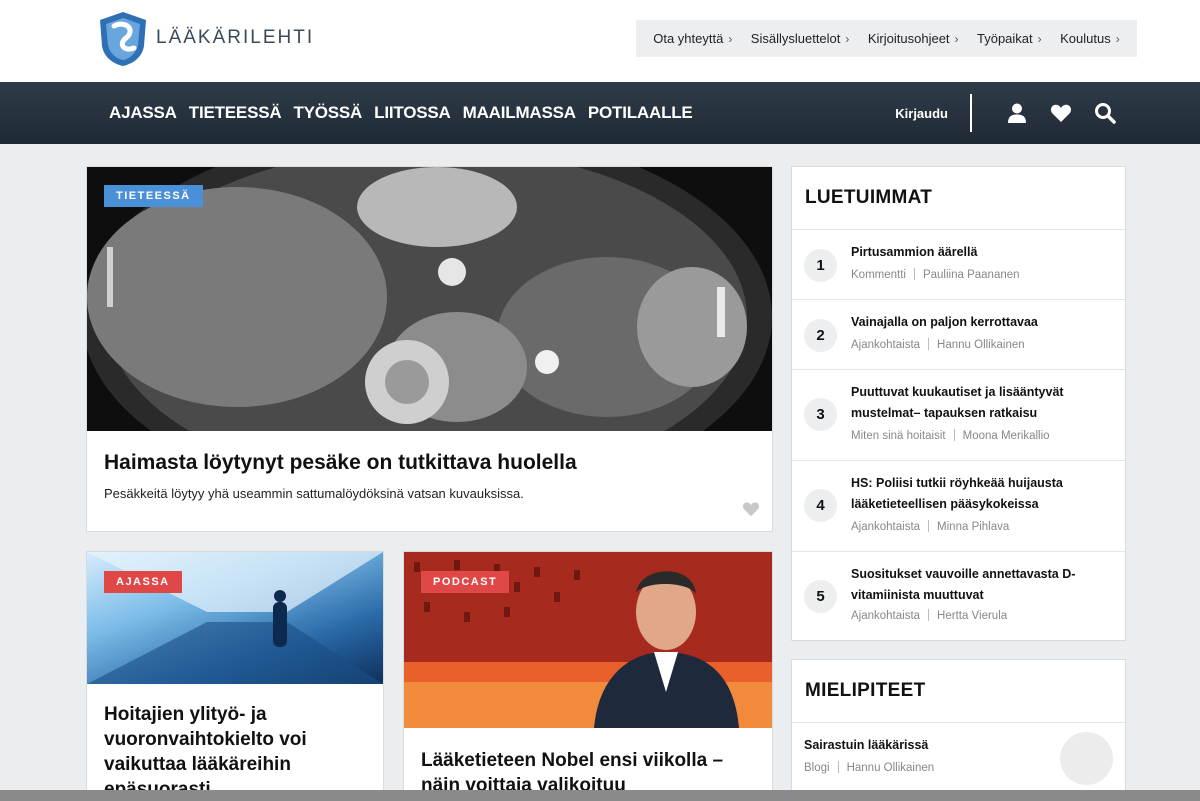 This screenshot has width=1200, height=801. I want to click on podcast-image: PODCAST, so click(588, 640).